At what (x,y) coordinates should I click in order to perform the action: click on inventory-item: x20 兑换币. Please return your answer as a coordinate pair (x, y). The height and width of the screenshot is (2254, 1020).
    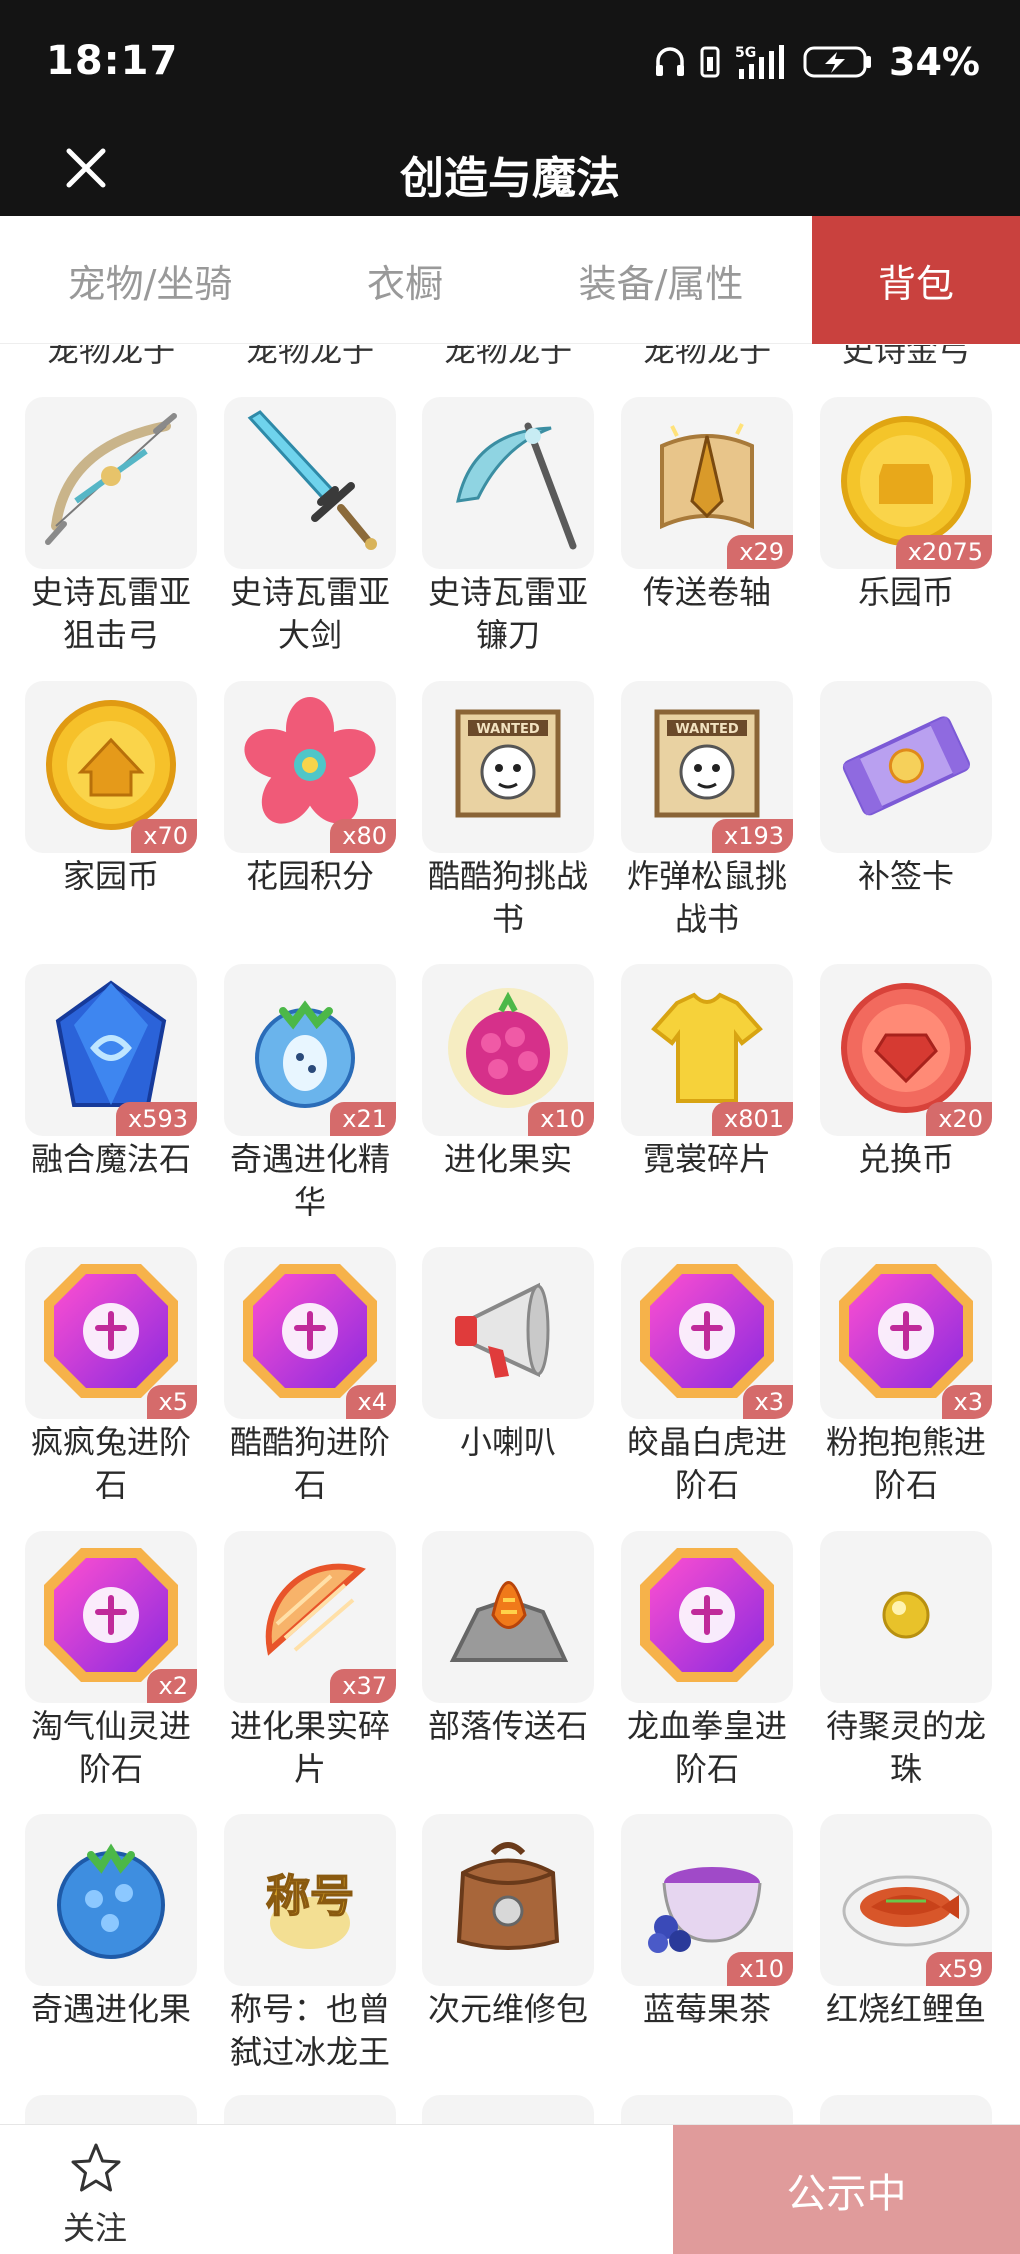
    Looking at the image, I should click on (906, 1072).